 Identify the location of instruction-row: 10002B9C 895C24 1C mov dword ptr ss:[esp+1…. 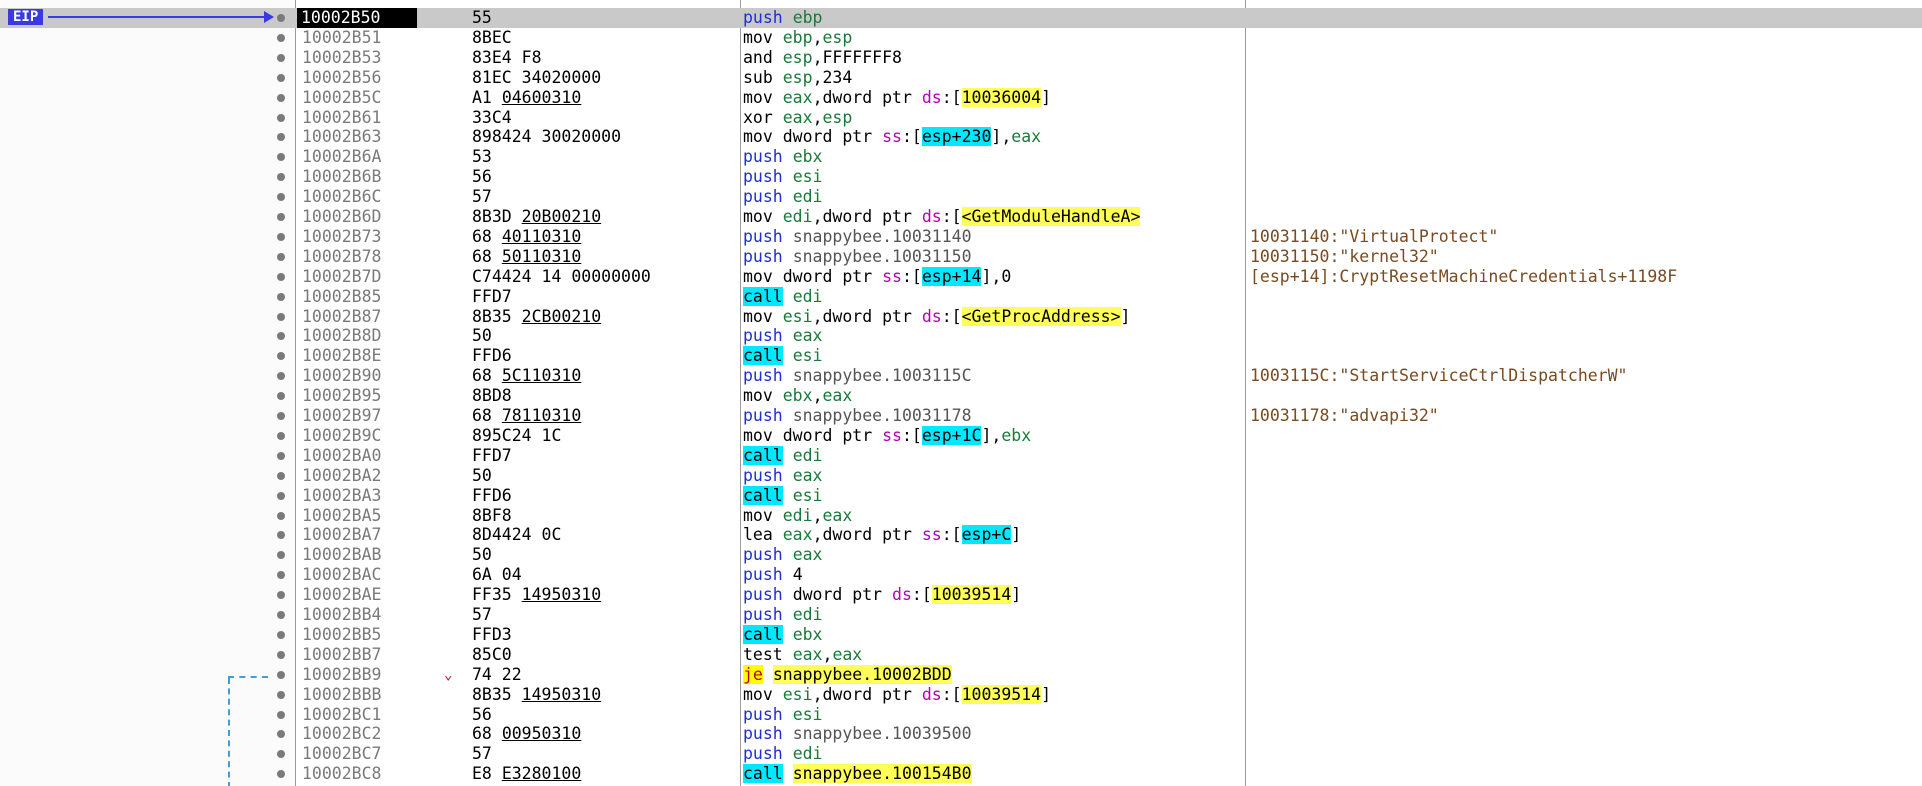
(961, 435).